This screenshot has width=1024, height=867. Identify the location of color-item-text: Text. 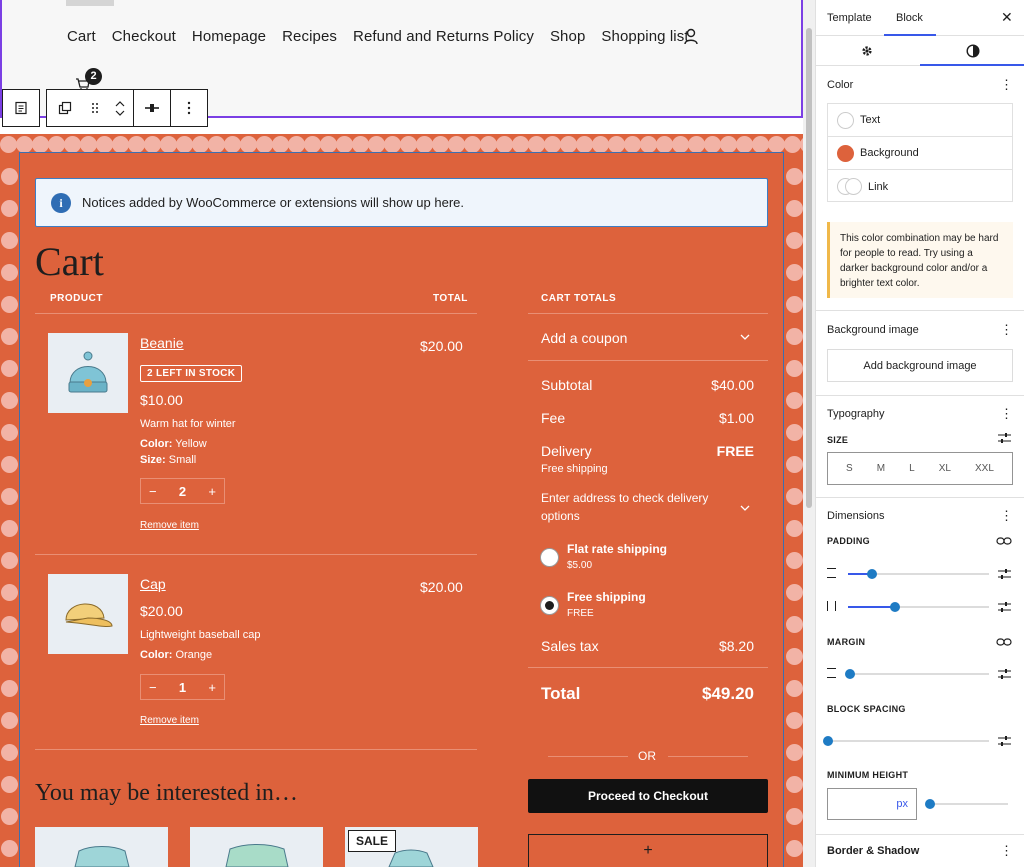
(920, 120).